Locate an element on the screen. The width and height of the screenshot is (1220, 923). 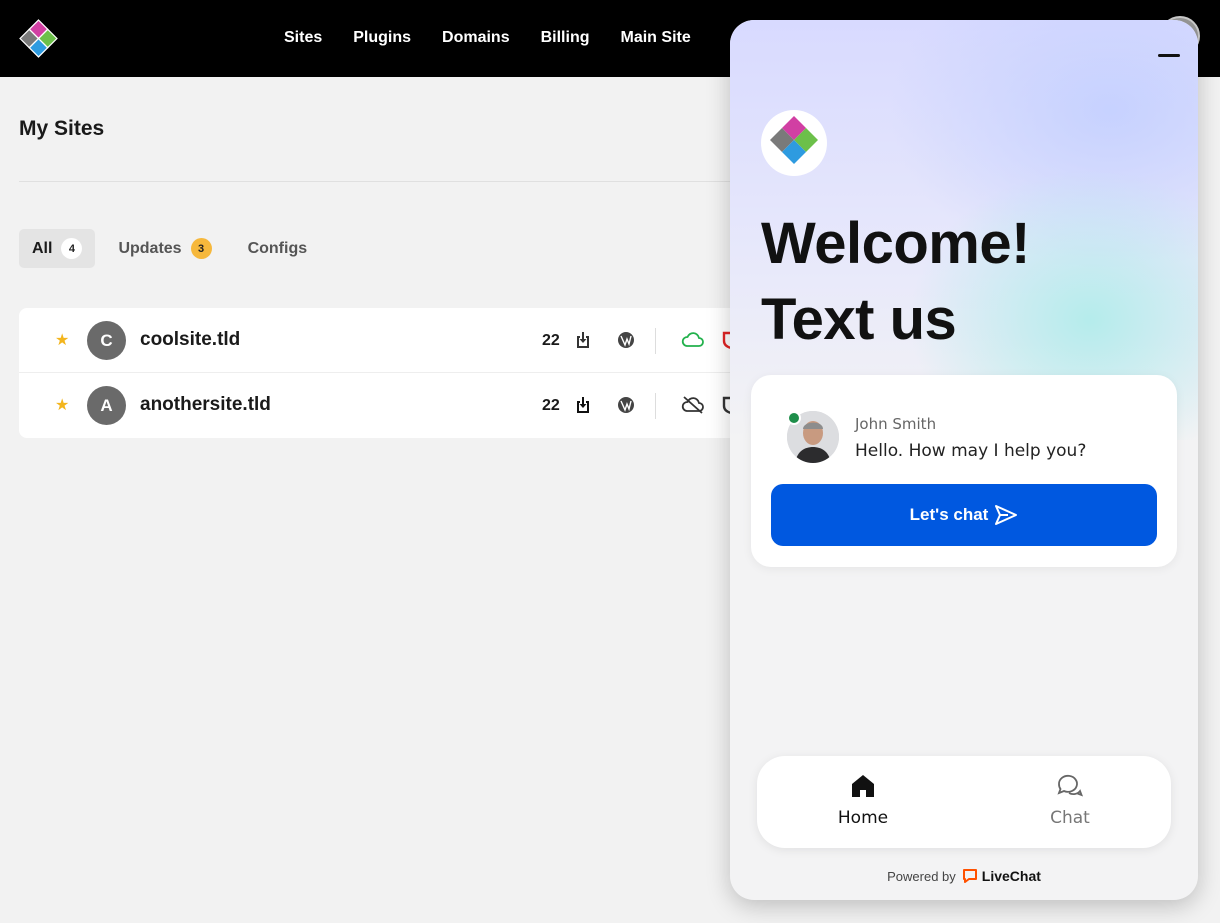
tab-updates-label: Updates is located at coordinates (150, 248).